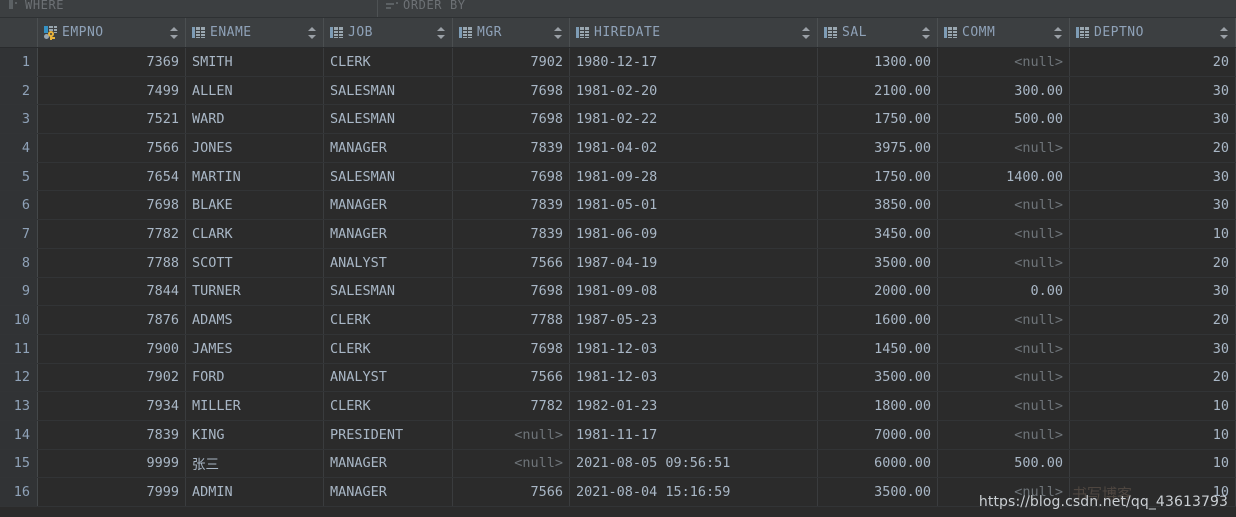 This screenshot has height=517, width=1236. I want to click on cell-hiredate: 1981-05-01, so click(694, 205).